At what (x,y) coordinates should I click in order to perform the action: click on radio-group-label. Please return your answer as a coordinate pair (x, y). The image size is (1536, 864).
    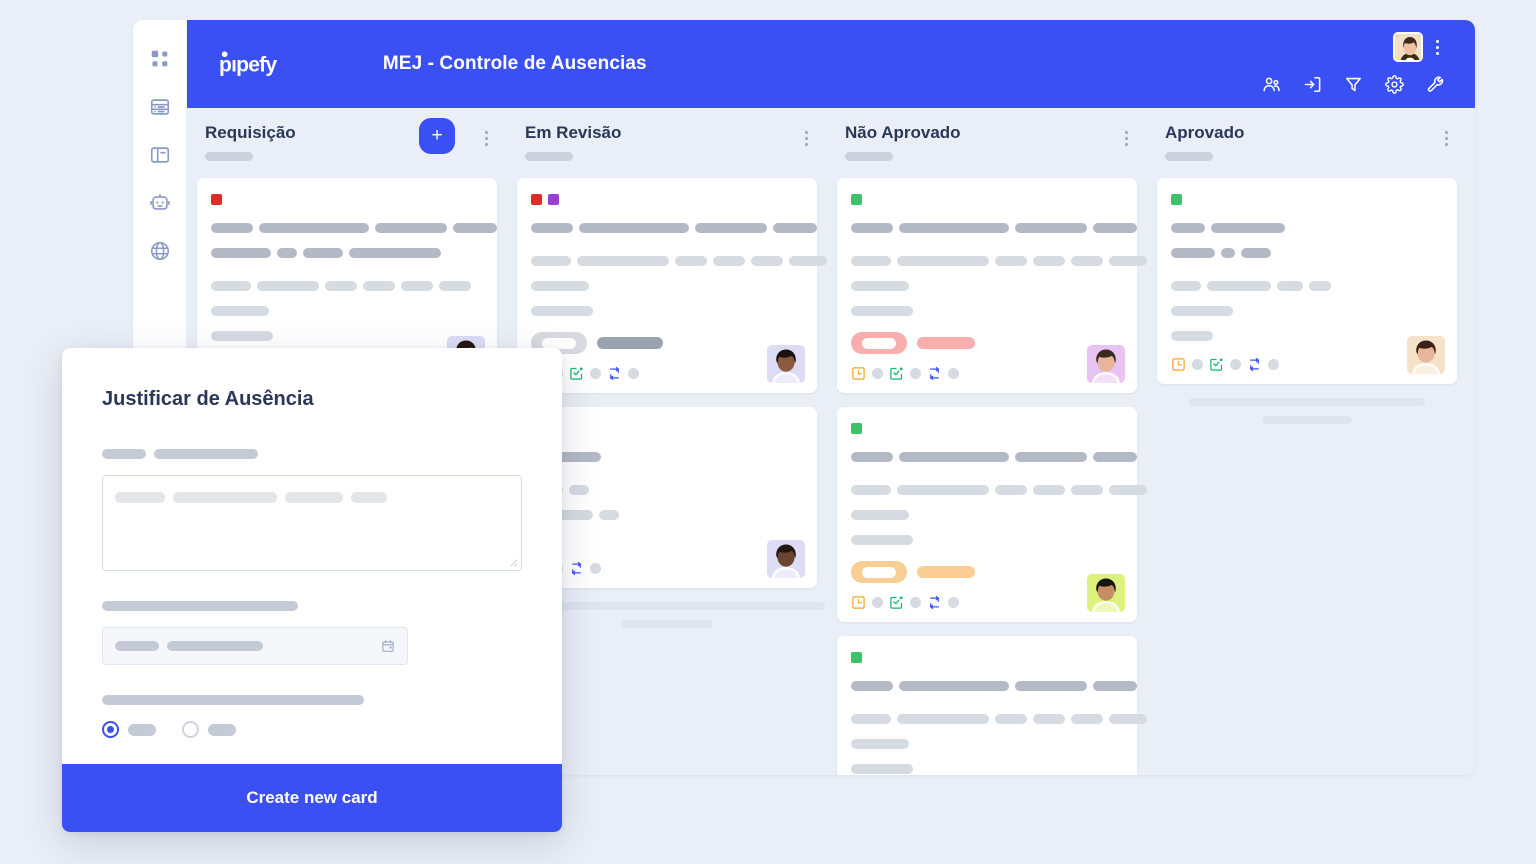
    Looking at the image, I should click on (312, 700).